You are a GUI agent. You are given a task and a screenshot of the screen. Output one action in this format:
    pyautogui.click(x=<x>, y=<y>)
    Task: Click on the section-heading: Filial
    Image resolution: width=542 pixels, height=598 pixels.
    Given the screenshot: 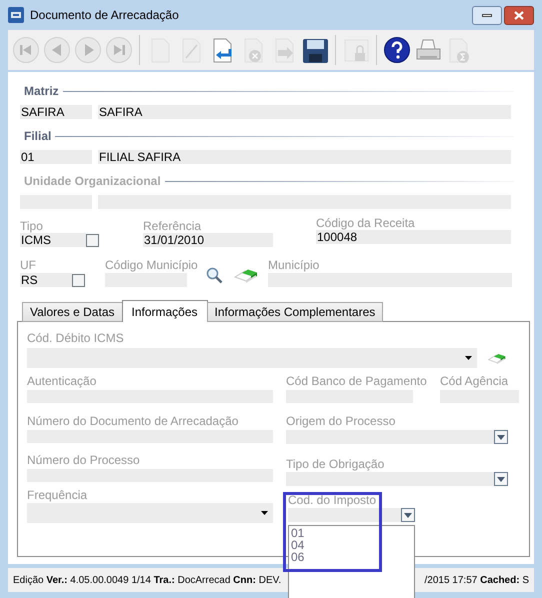 What is the action you would take?
    pyautogui.click(x=38, y=136)
    